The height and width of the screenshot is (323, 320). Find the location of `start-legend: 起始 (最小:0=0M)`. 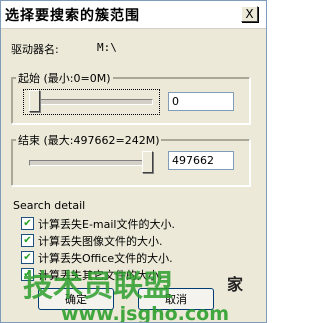

start-legend: 起始 (最小:0=0M) is located at coordinates (64, 78).